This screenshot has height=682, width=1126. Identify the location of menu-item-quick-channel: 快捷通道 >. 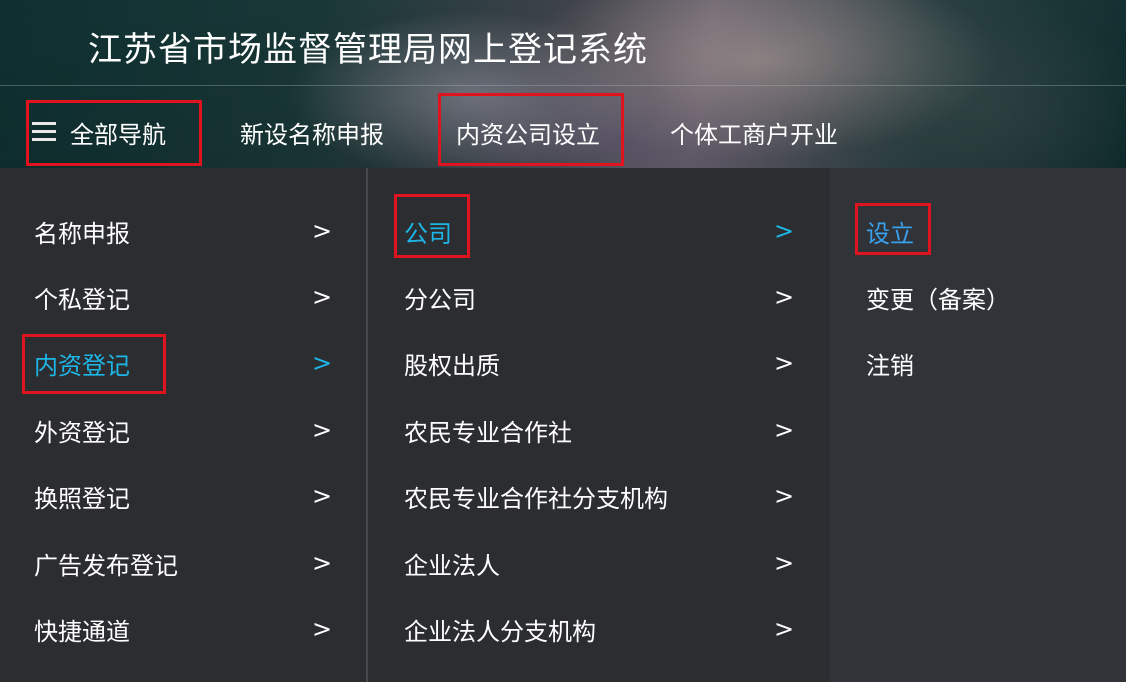
(184, 629).